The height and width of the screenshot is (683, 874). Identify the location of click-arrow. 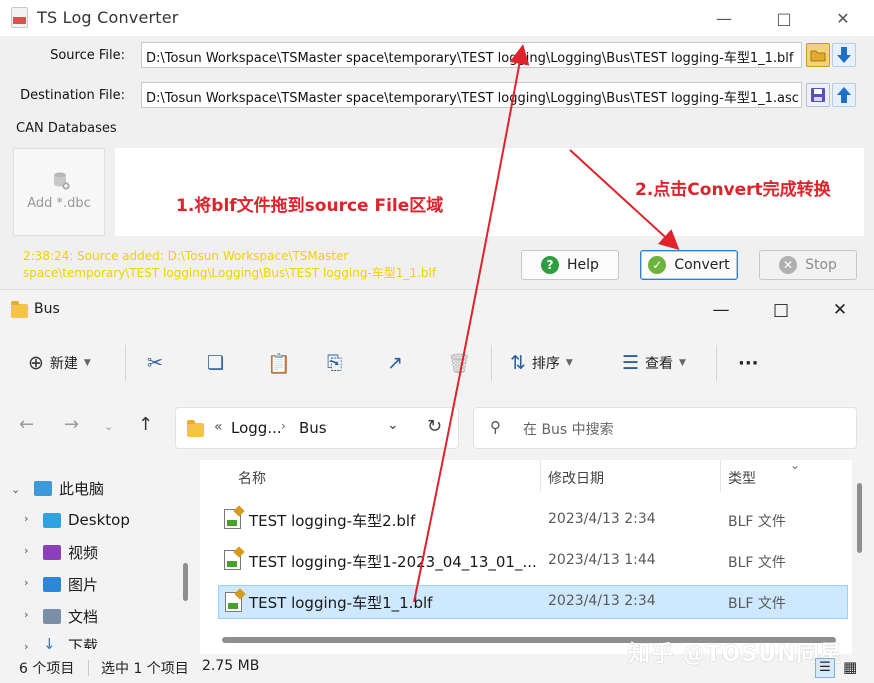
(624, 200).